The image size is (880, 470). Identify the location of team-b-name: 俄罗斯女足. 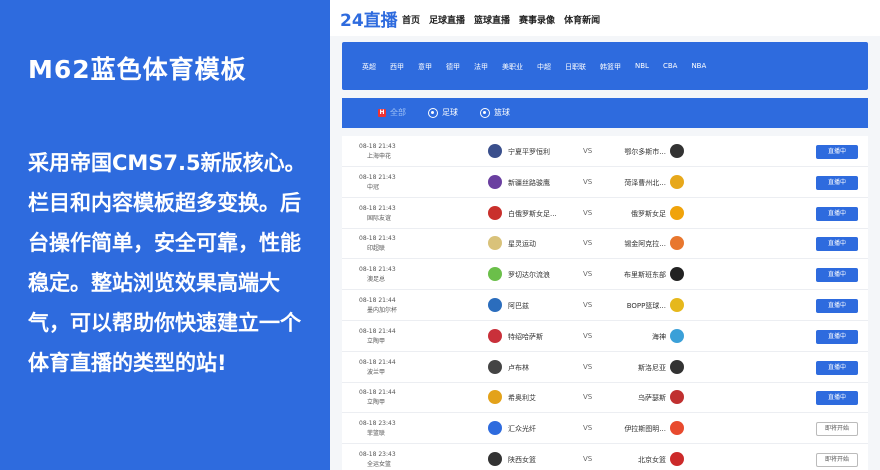
(648, 213).